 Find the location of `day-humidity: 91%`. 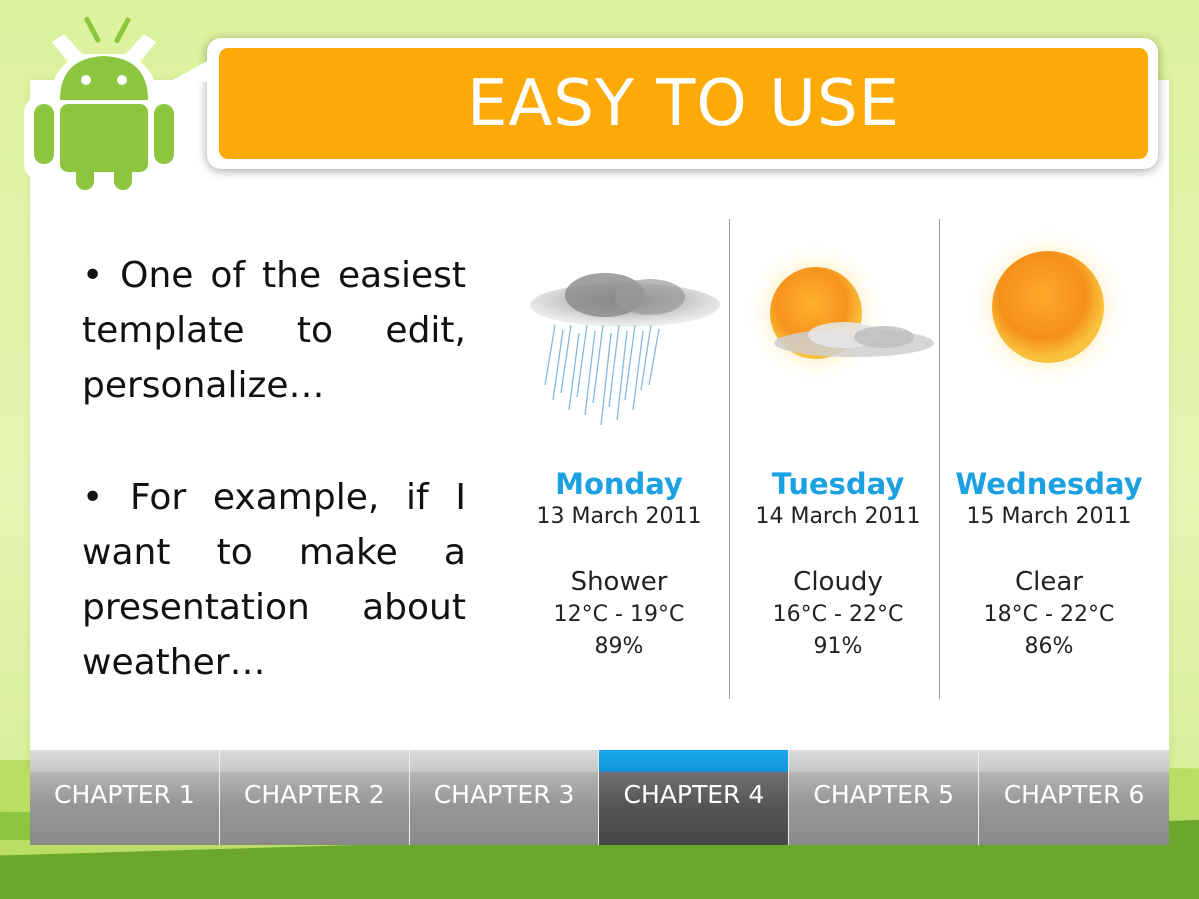

day-humidity: 91% is located at coordinates (838, 646).